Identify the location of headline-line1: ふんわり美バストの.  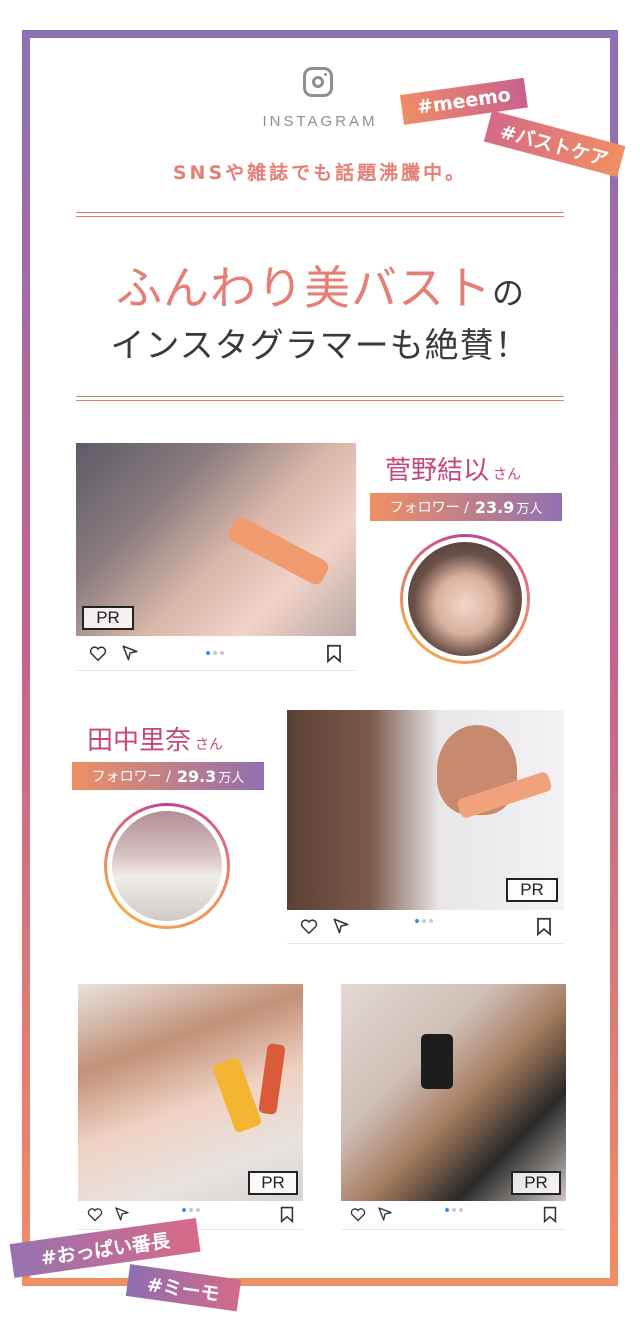
(320, 285).